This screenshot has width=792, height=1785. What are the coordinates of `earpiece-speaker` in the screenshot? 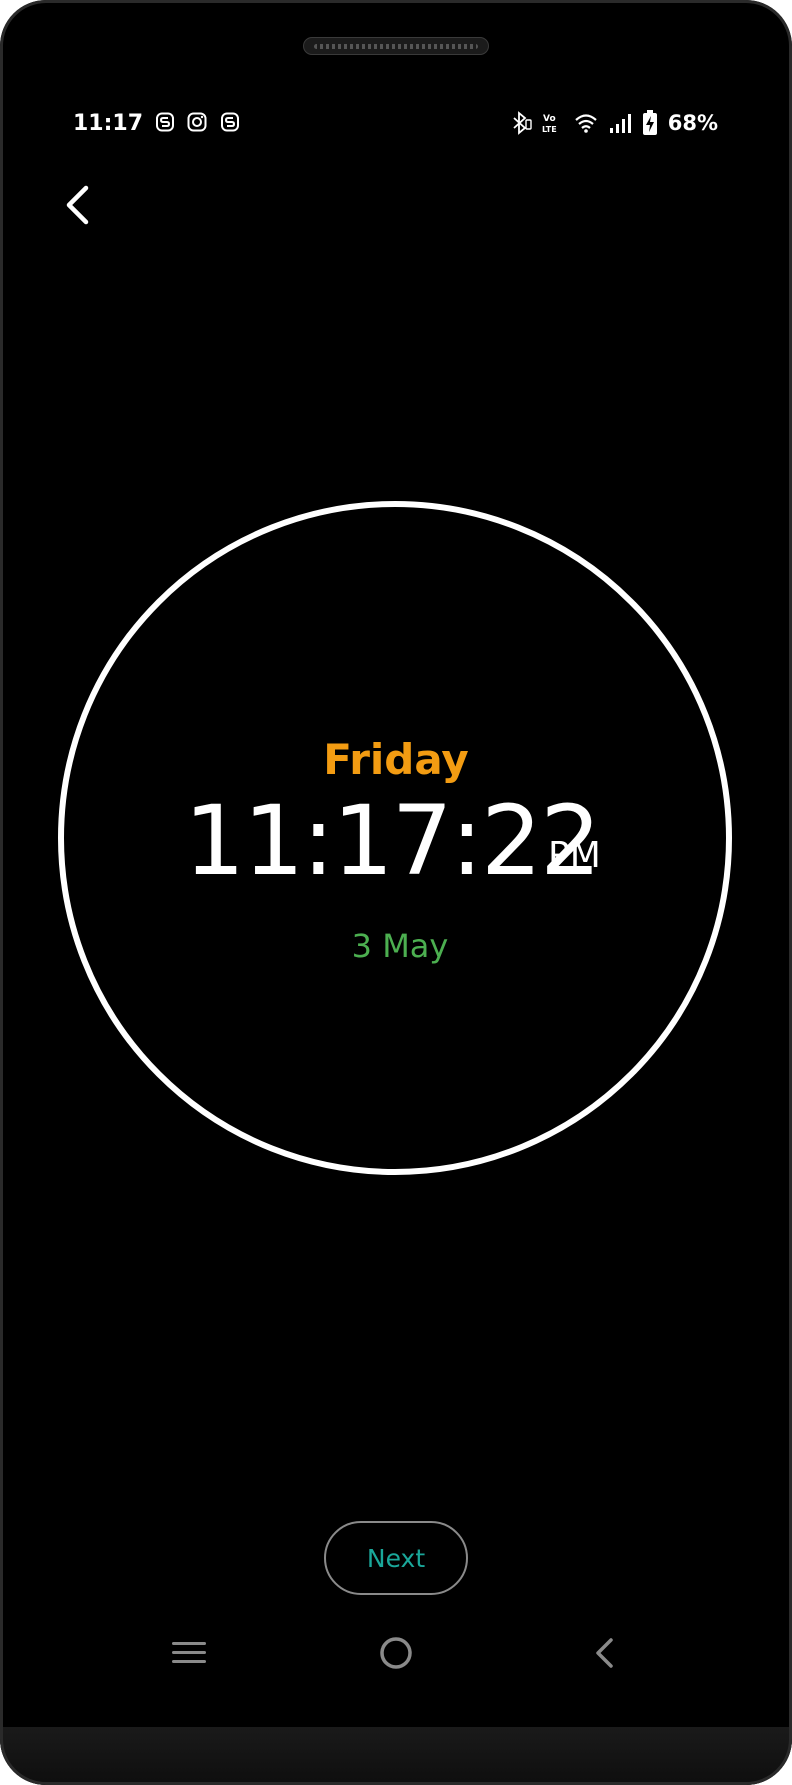 It's located at (396, 46).